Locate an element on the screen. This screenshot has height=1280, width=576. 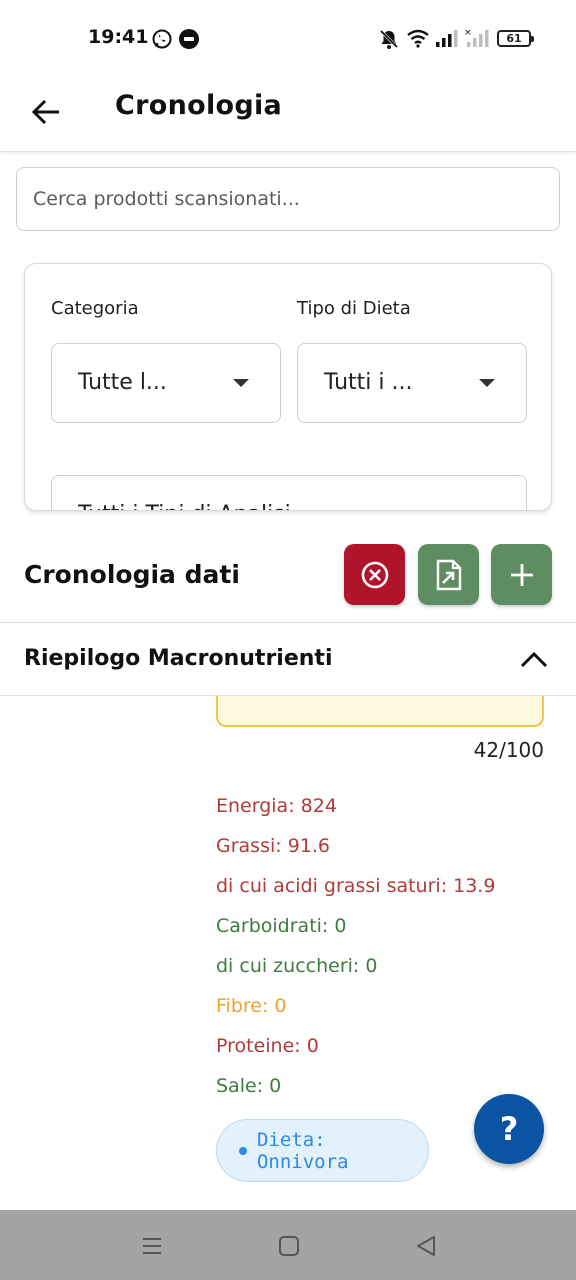
arrow-left-icon is located at coordinates (45, 112).